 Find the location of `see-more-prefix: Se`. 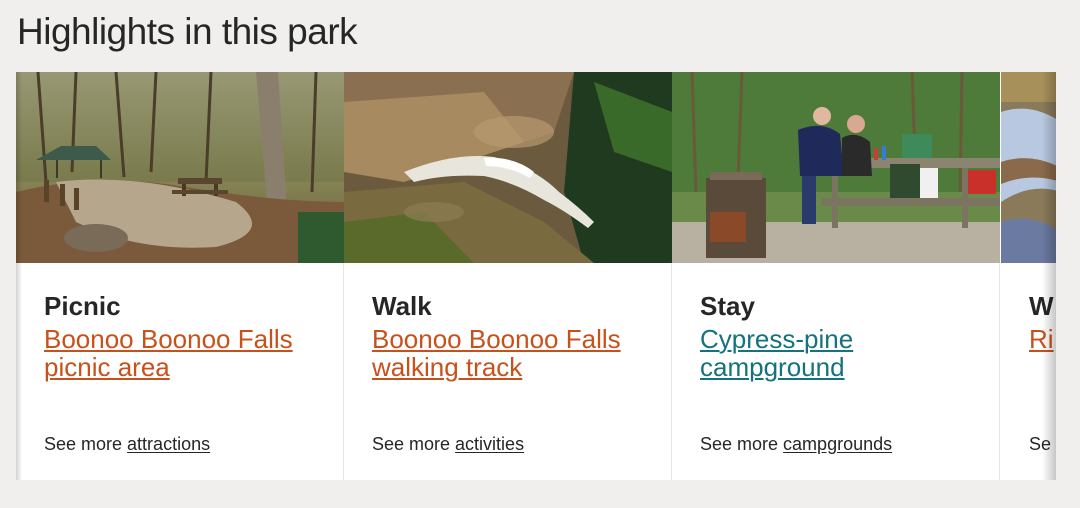

see-more-prefix: Se is located at coordinates (1040, 444).